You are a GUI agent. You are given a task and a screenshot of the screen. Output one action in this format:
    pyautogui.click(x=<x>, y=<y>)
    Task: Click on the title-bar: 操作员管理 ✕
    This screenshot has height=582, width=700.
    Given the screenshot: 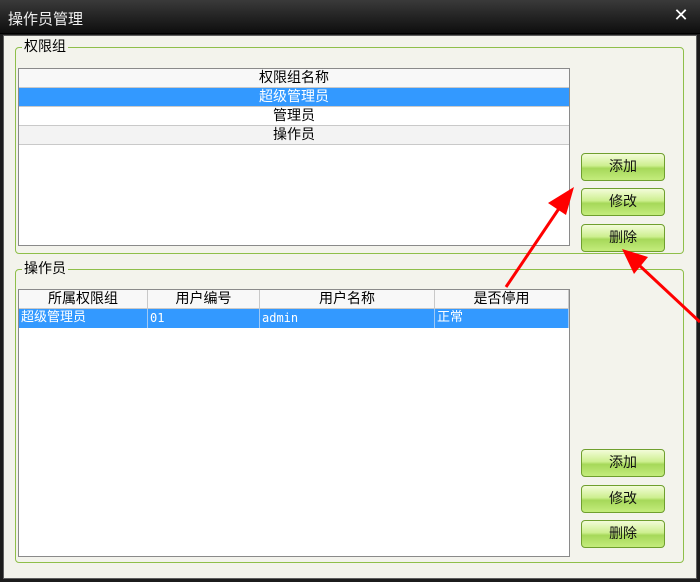 What is the action you would take?
    pyautogui.click(x=350, y=17)
    